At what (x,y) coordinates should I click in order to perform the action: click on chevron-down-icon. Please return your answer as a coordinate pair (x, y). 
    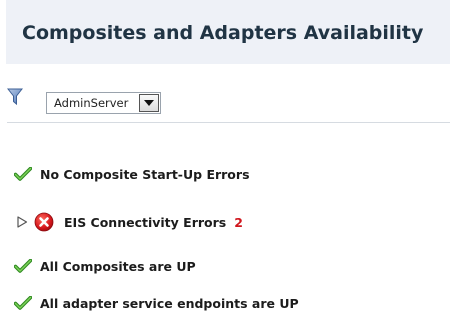
    Looking at the image, I should click on (149, 103).